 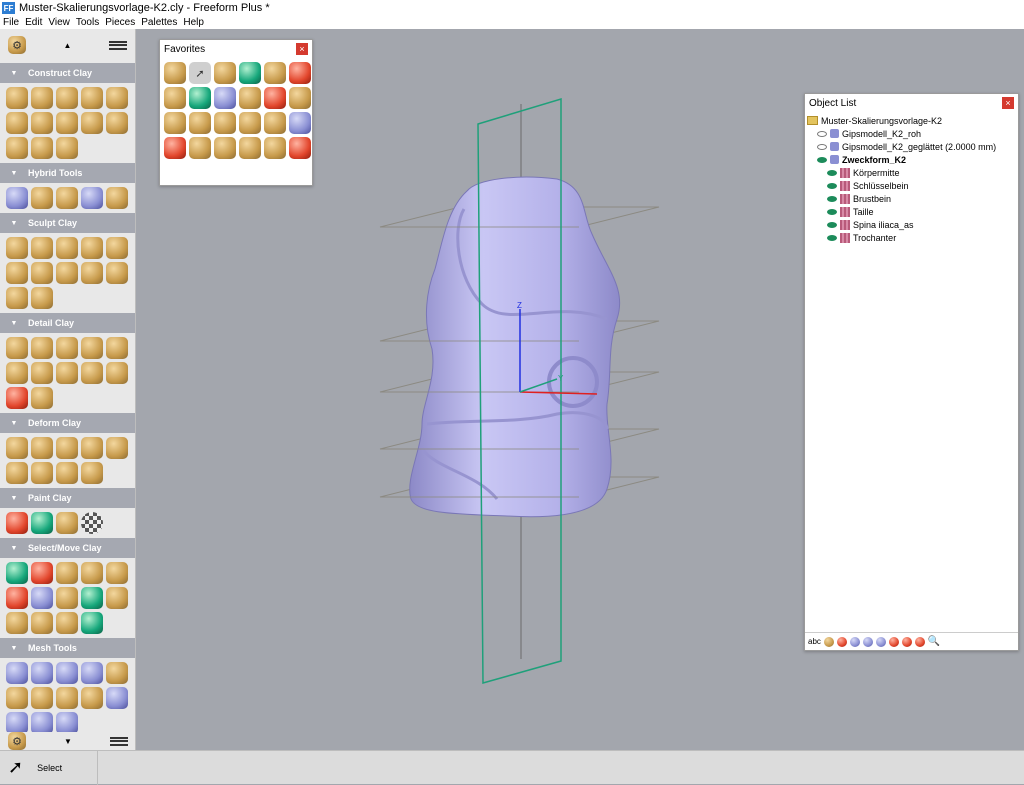 What do you see at coordinates (118, 741) in the screenshot?
I see `palette-menu-icon-bottom` at bounding box center [118, 741].